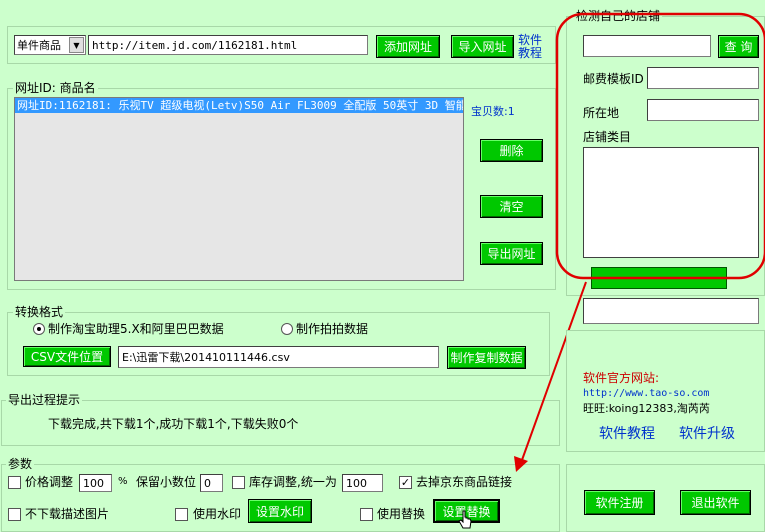 This screenshot has height=532, width=765. Describe the element at coordinates (627, 434) in the screenshot. I see `software-tutorial-bottom-link: 软件教程` at that location.